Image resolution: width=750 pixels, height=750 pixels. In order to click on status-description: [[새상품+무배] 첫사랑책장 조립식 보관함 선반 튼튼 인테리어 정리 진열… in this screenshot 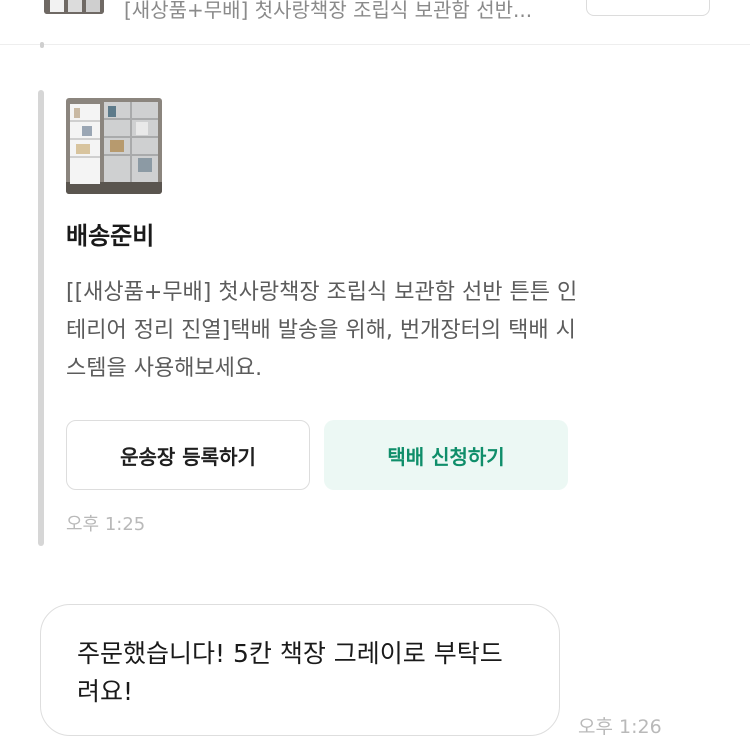, I will do `click(322, 330)`.